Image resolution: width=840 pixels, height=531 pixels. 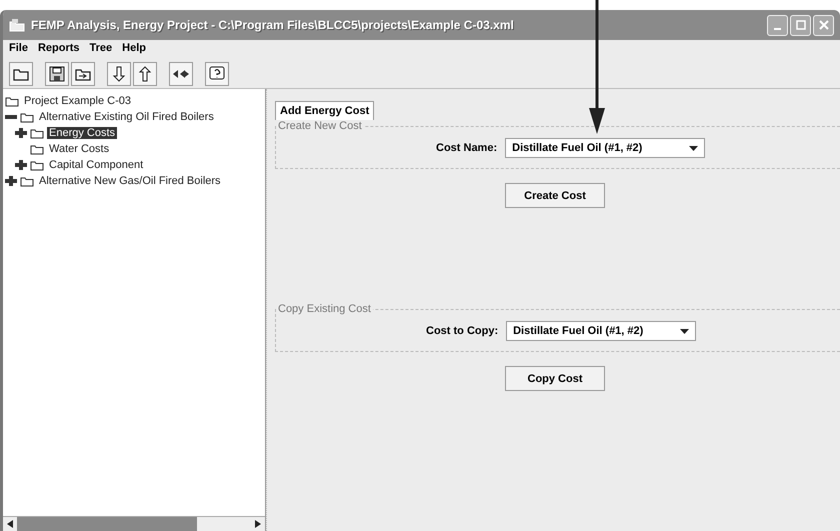 I want to click on close-button, so click(x=823, y=25).